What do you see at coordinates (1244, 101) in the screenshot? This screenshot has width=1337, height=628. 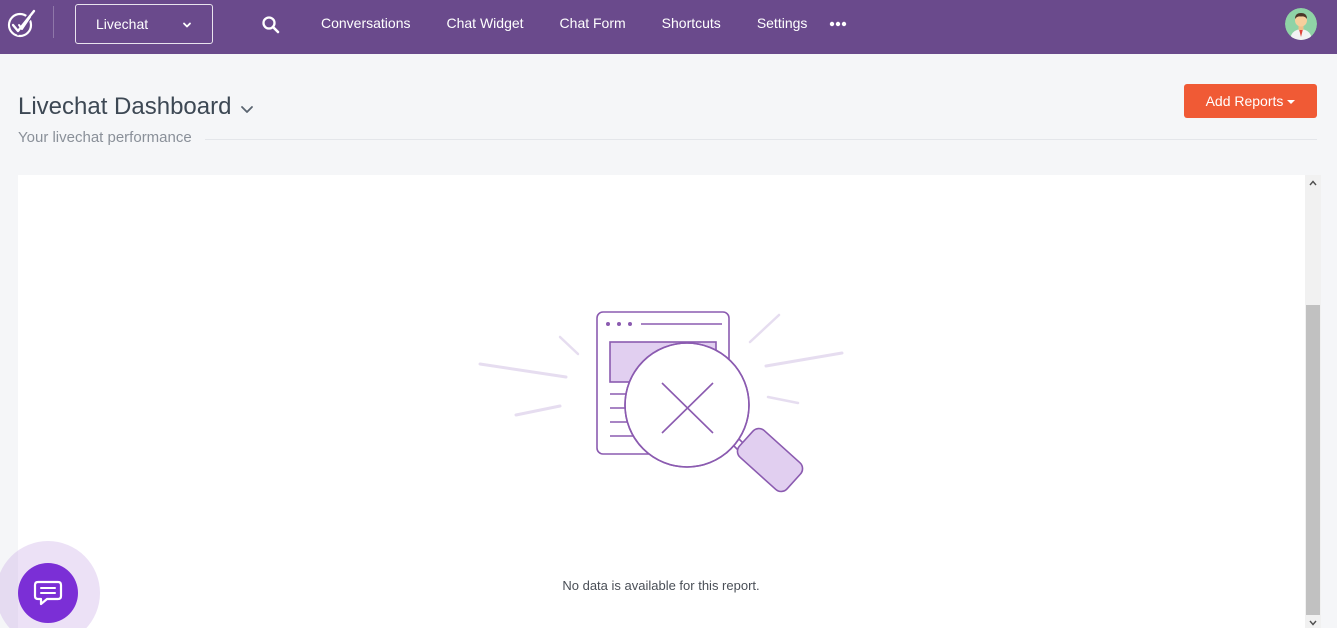 I see `add-reports-label: Add Reports` at bounding box center [1244, 101].